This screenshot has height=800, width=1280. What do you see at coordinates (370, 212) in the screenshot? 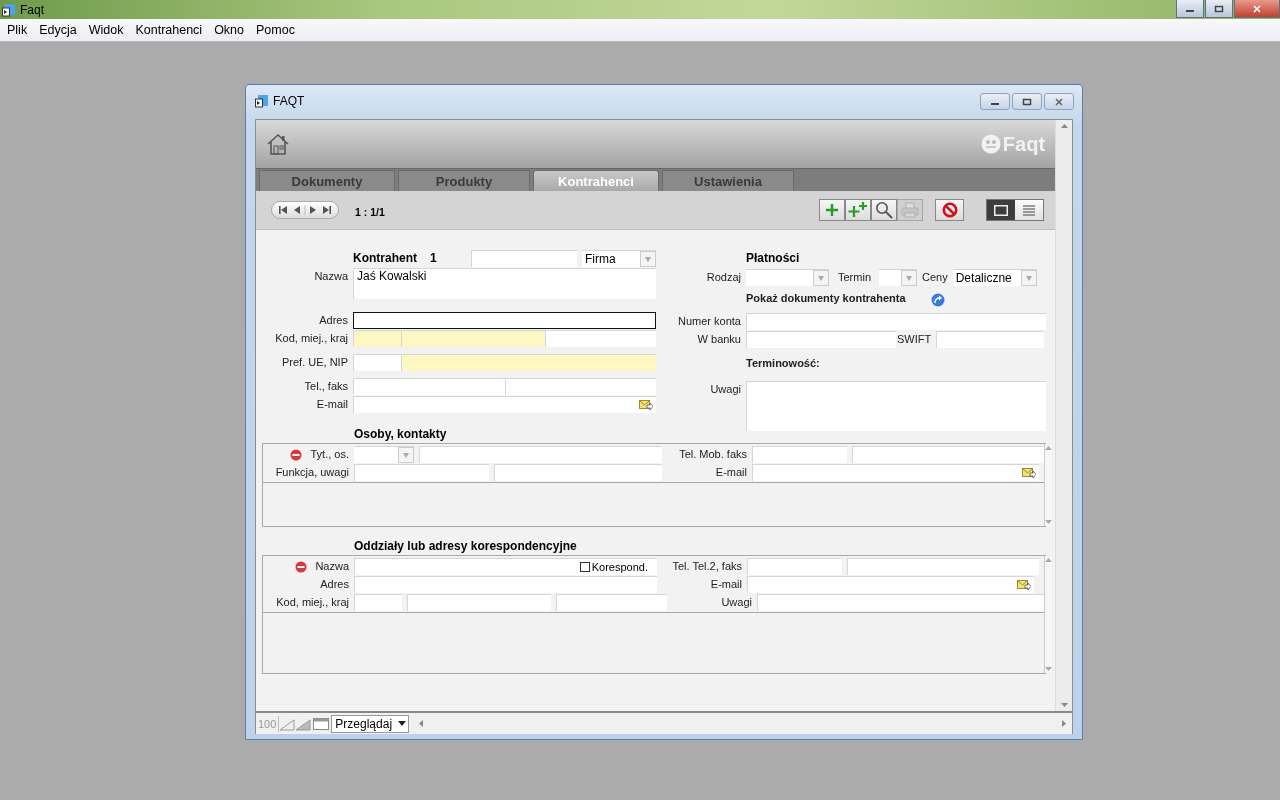
I see `record-counter: 1 : 1/1` at bounding box center [370, 212].